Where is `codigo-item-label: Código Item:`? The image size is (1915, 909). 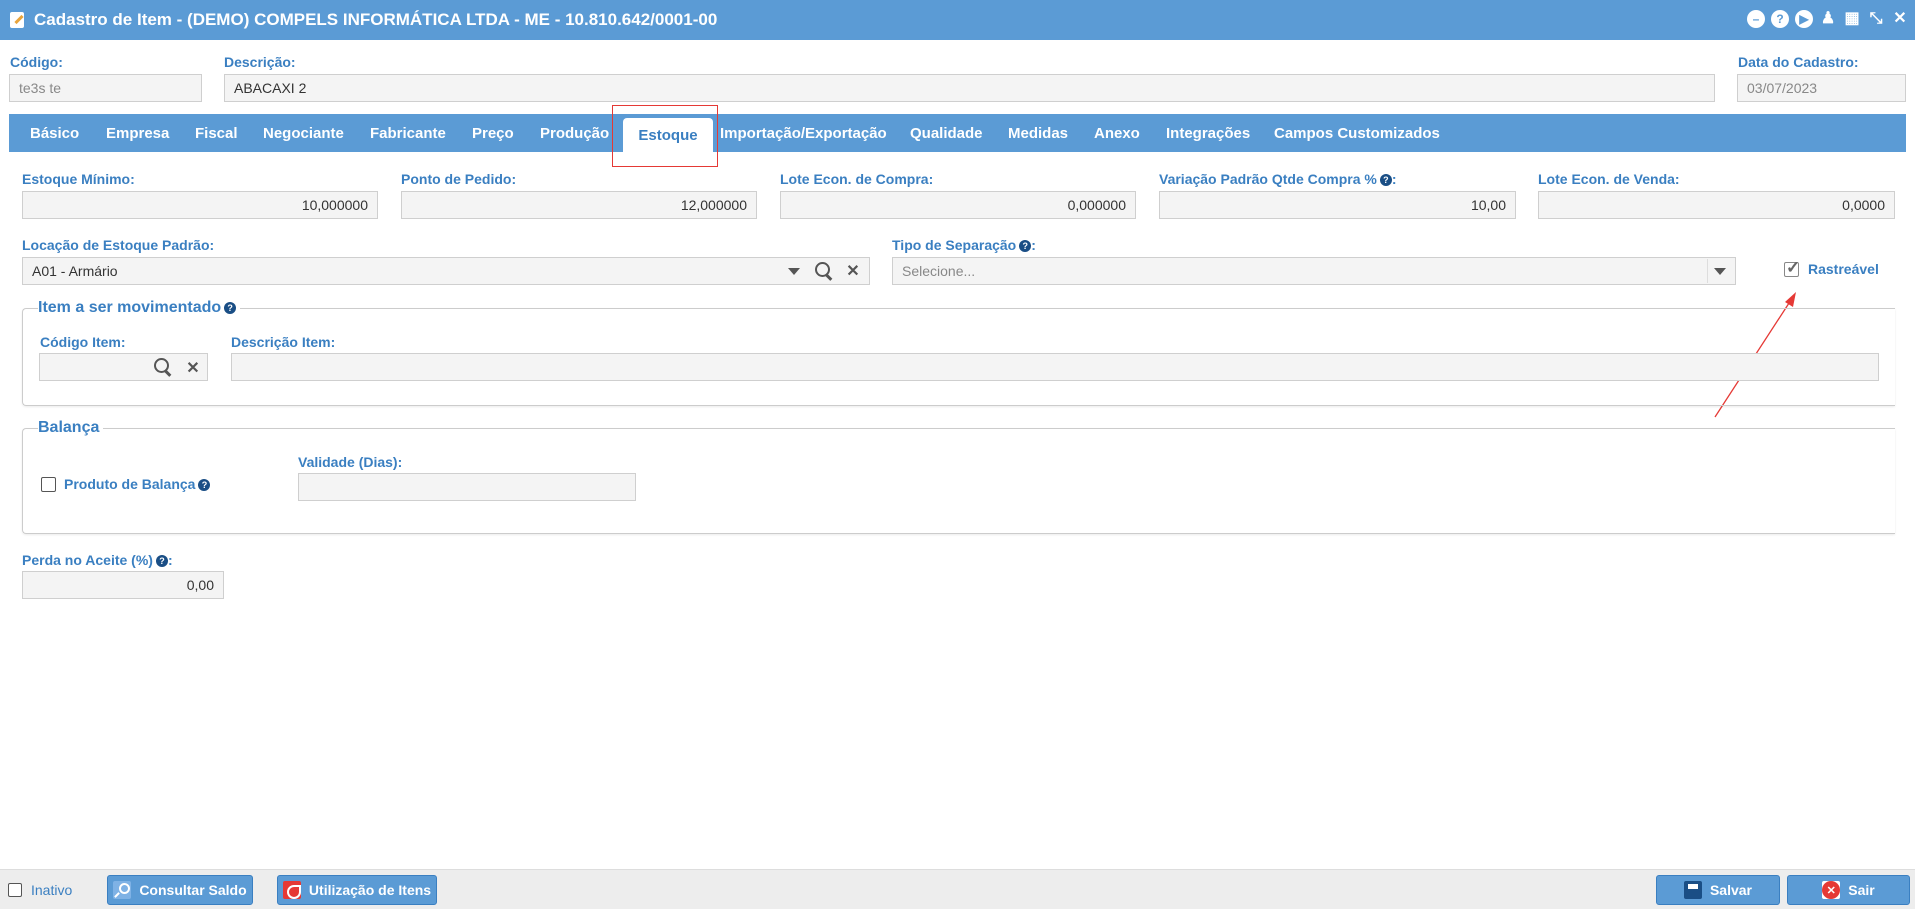
codigo-item-label: Código Item: is located at coordinates (83, 342).